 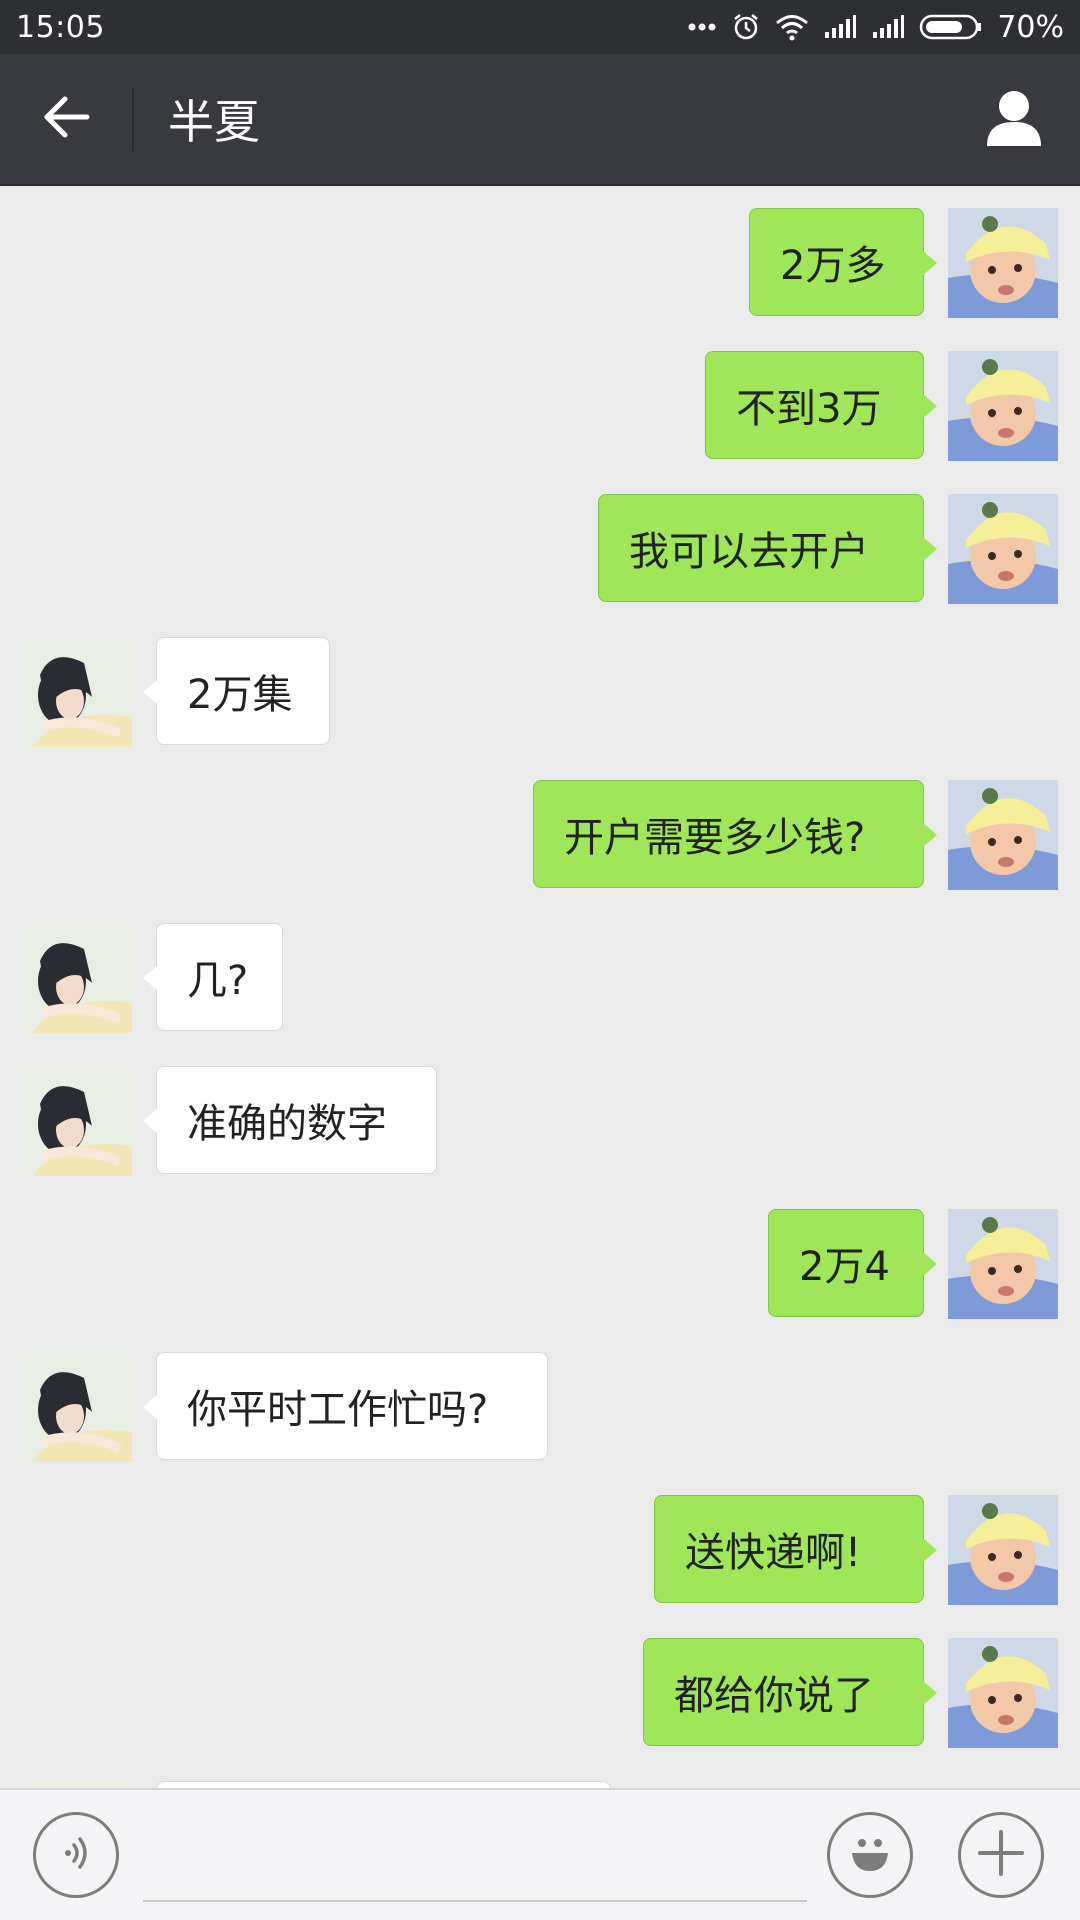 I want to click on message-bubble-self: 都给你说了, so click(x=790, y=1692).